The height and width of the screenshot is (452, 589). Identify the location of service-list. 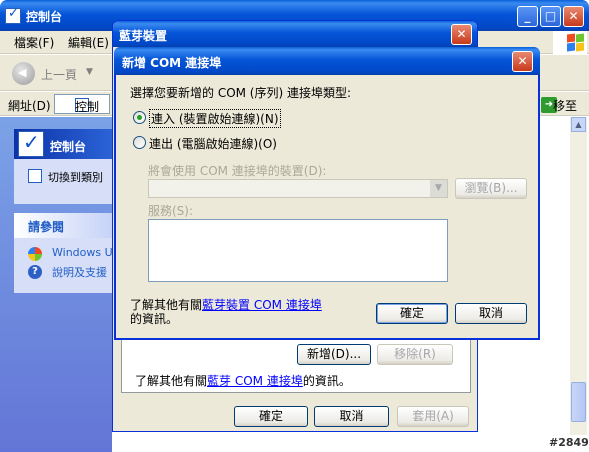
(298, 250).